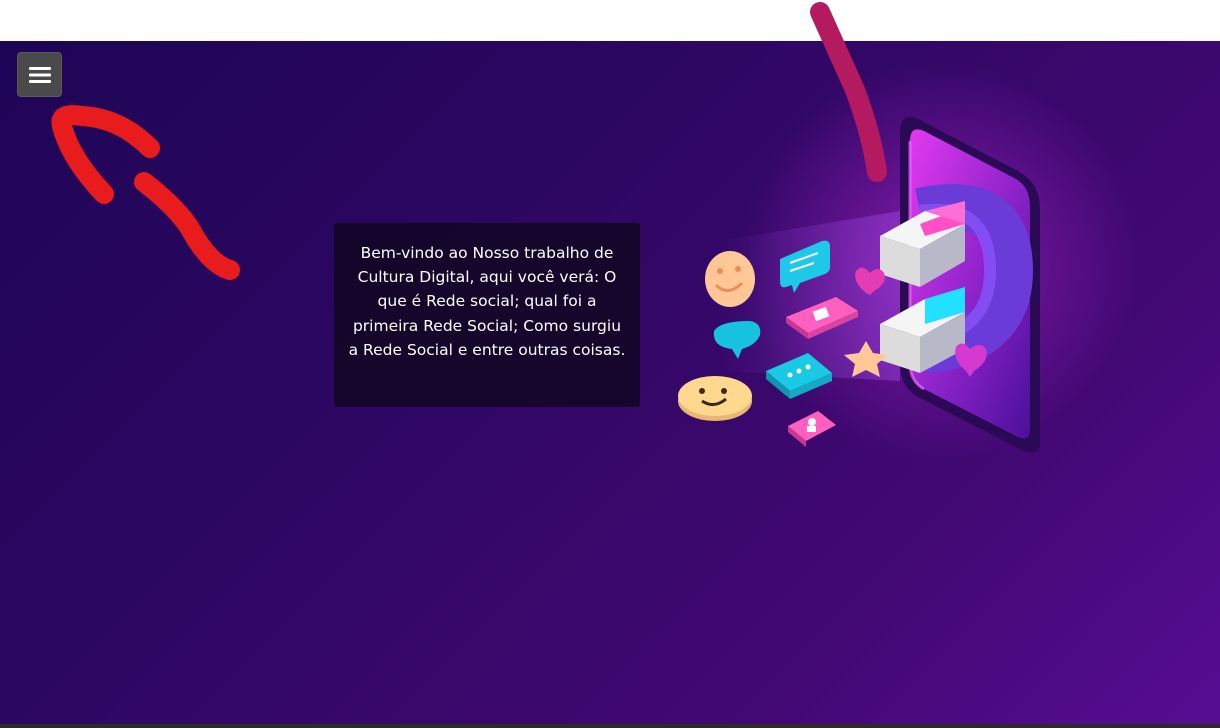 The height and width of the screenshot is (728, 1220). What do you see at coordinates (957, 279) in the screenshot?
I see `magnet-icon` at bounding box center [957, 279].